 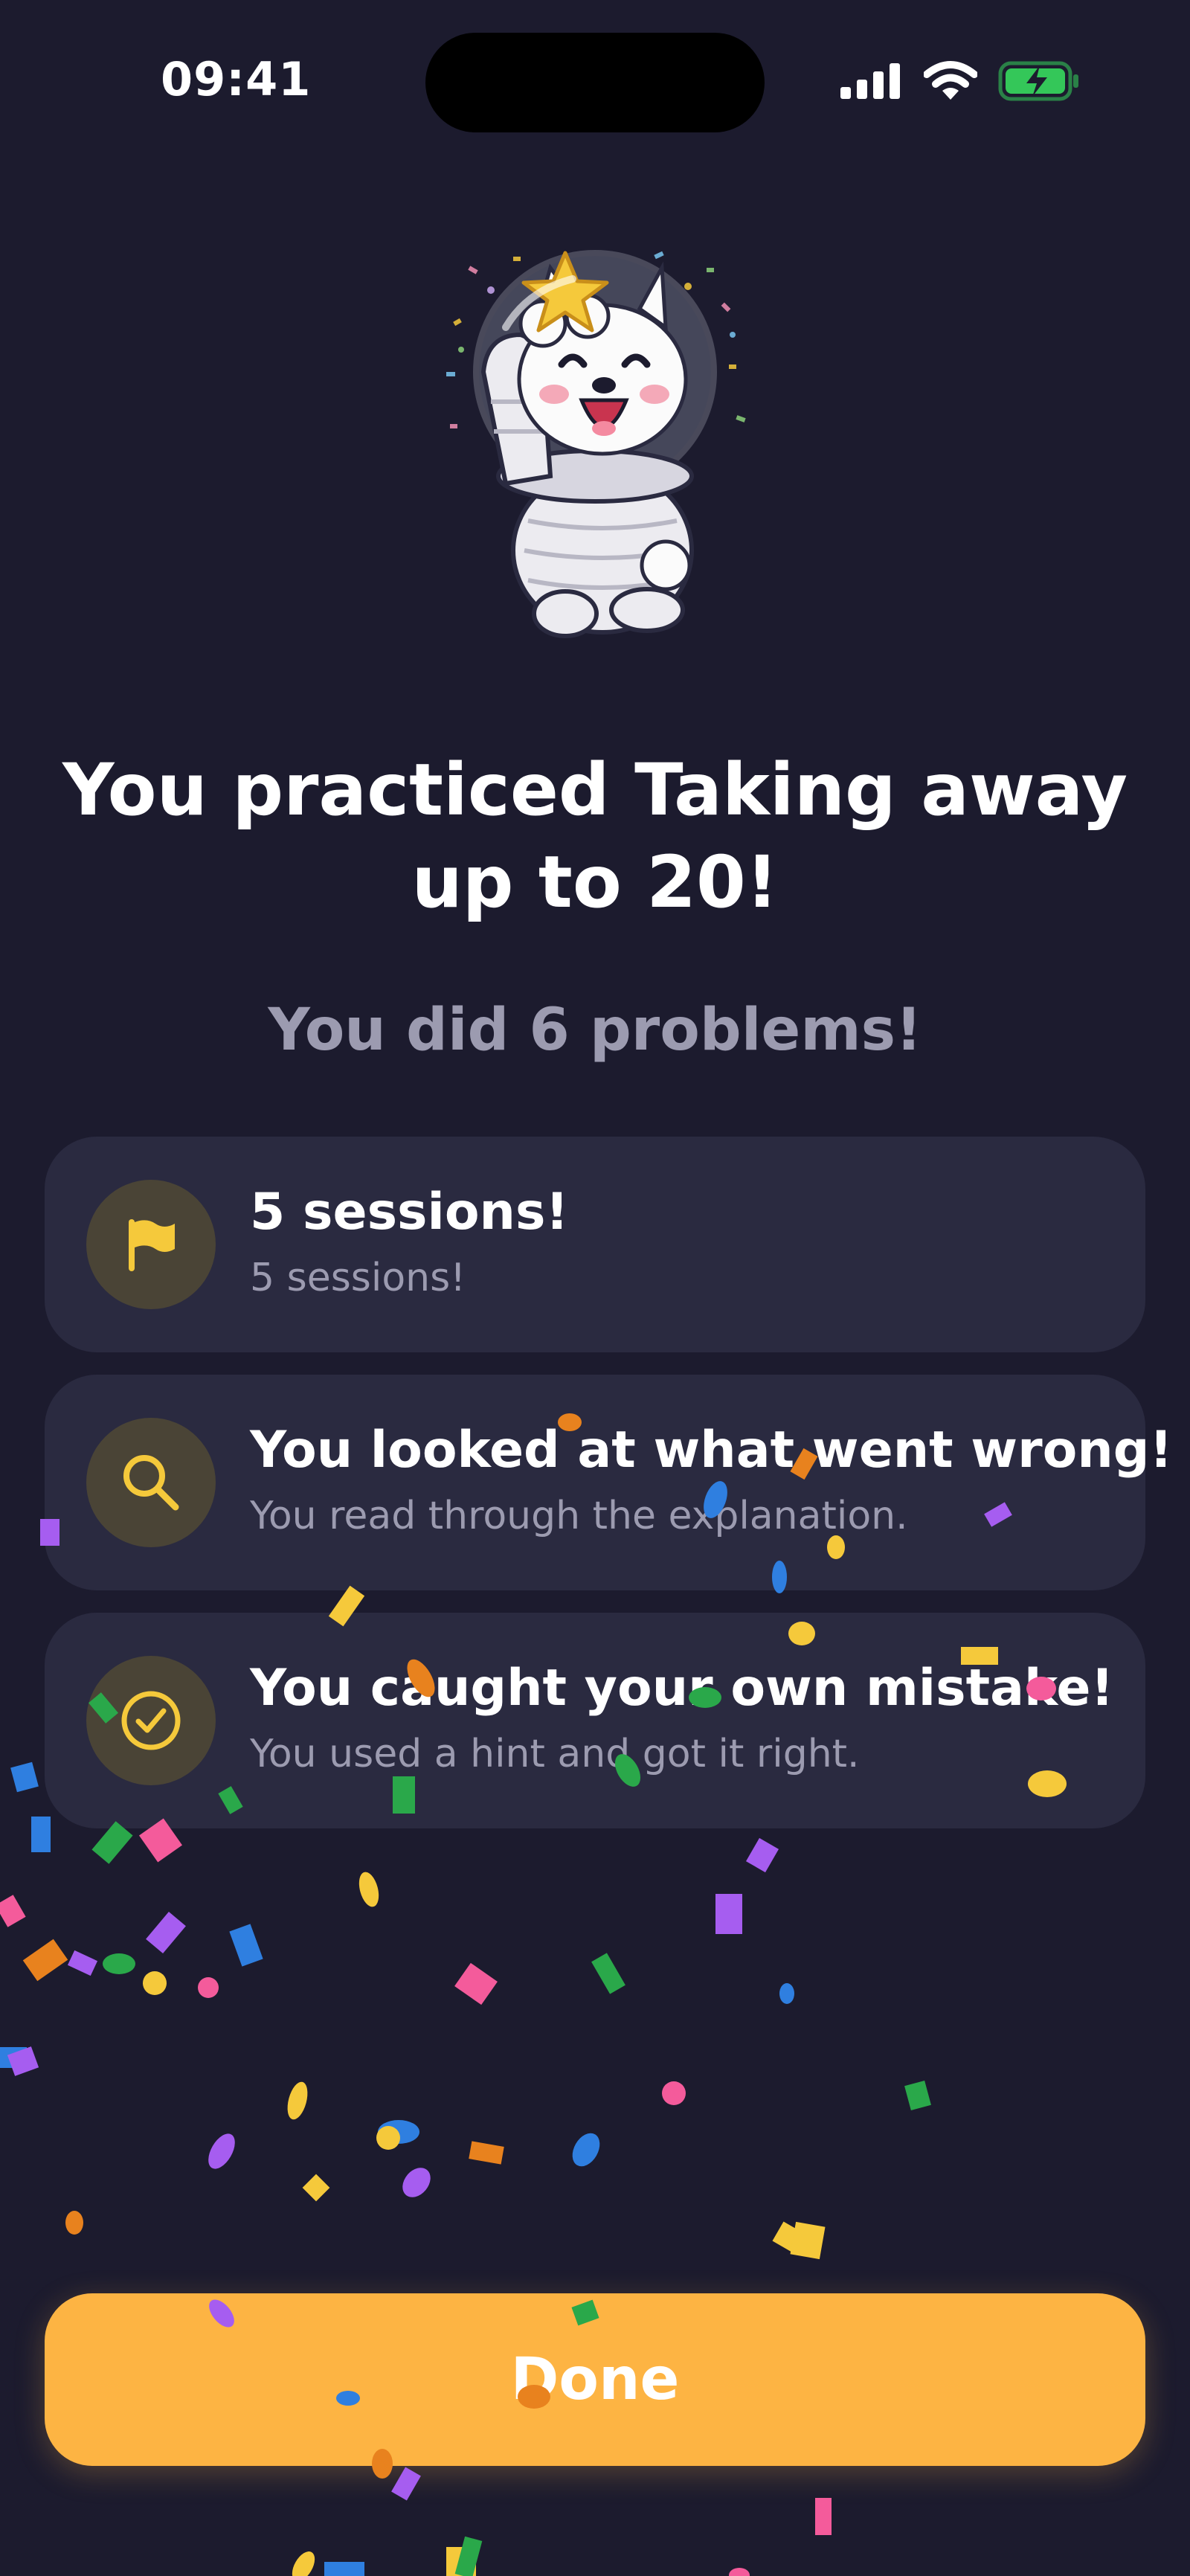 I want to click on problem-count-subtitle: You did 6 problems!, so click(x=595, y=1030).